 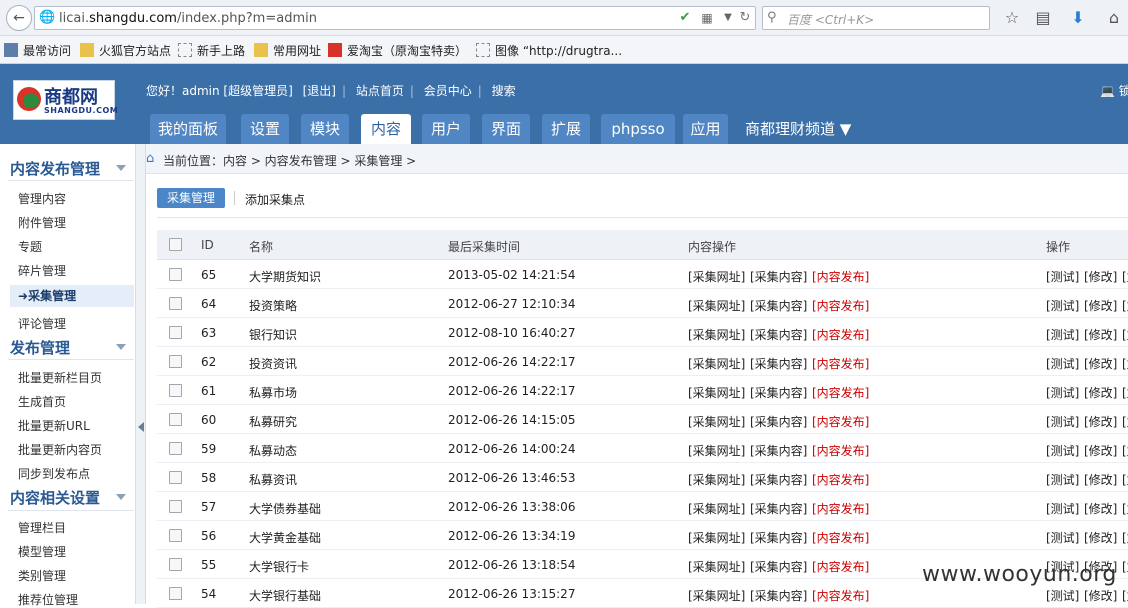 What do you see at coordinates (42, 222) in the screenshot?
I see `sidebar-item-attachments: 附件管理` at bounding box center [42, 222].